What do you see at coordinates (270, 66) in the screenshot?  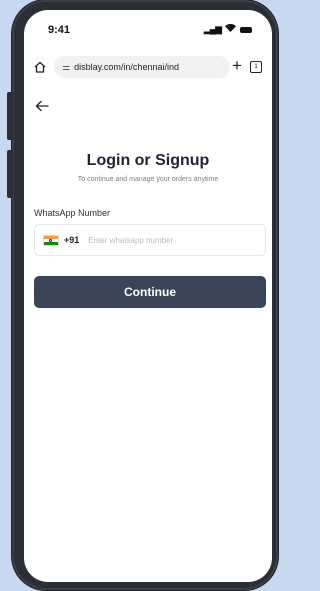 I see `menu-icon: ⋮` at bounding box center [270, 66].